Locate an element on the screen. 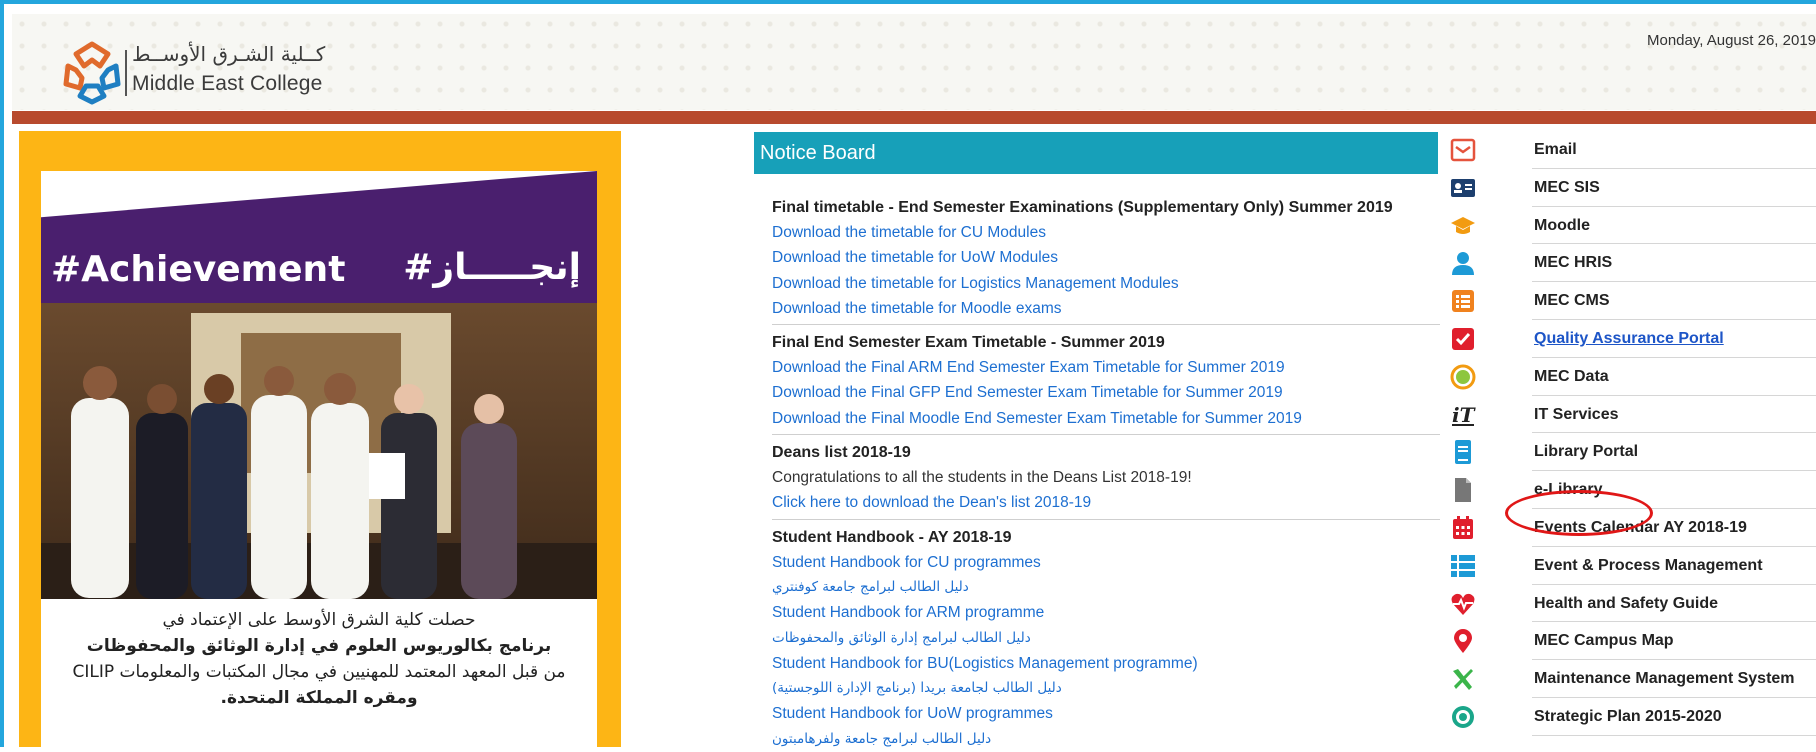 The height and width of the screenshot is (752, 1816). notice-link: Student Handbook for UoW programmes is located at coordinates (1105, 713).